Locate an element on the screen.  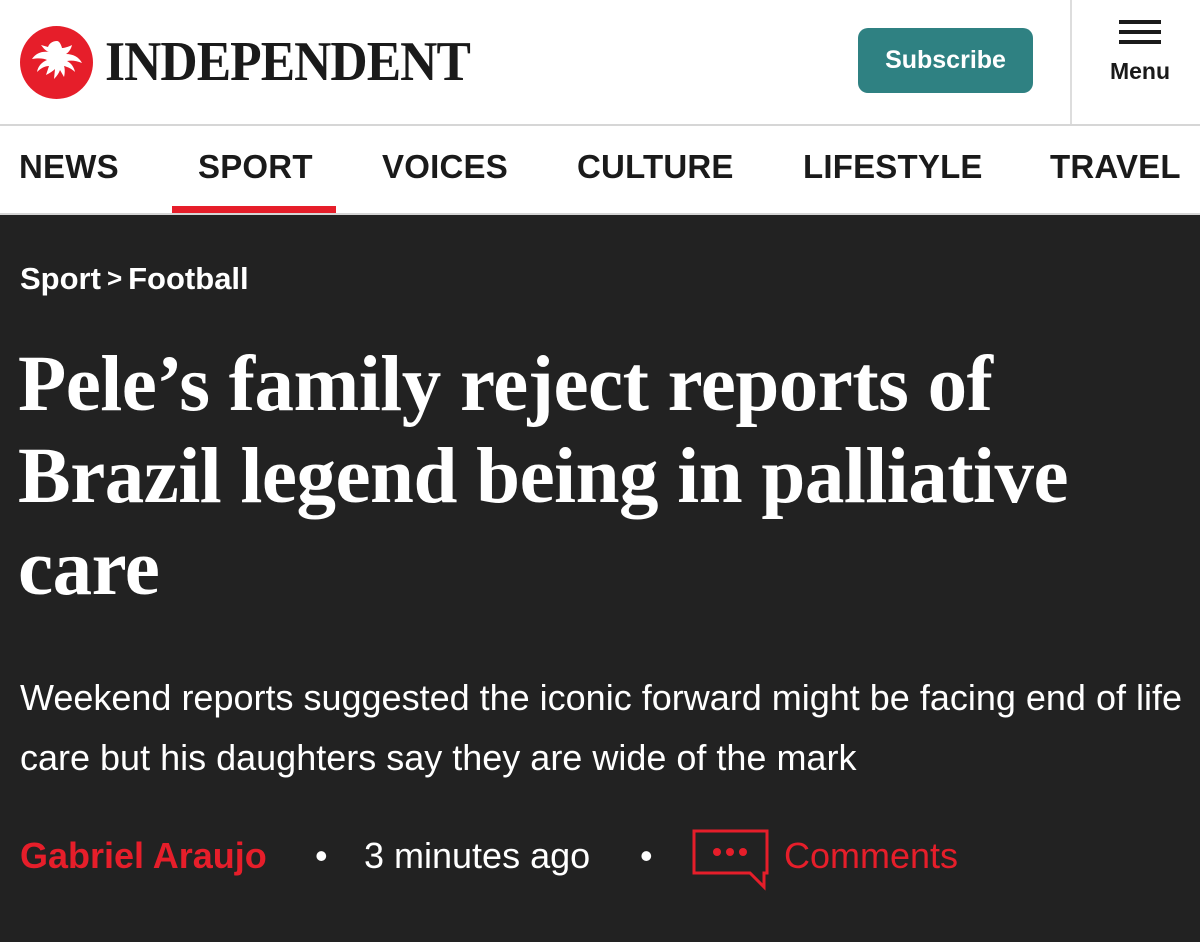
site-header: INDEPENDENT Subscribe Menu is located at coordinates (600, 62).